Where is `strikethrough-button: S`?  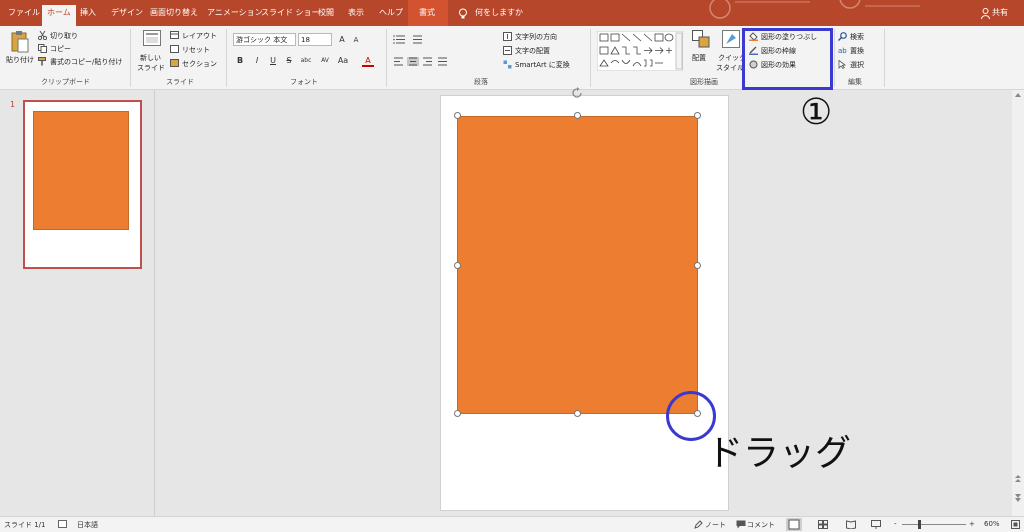
strikethrough-button: S is located at coordinates (289, 61).